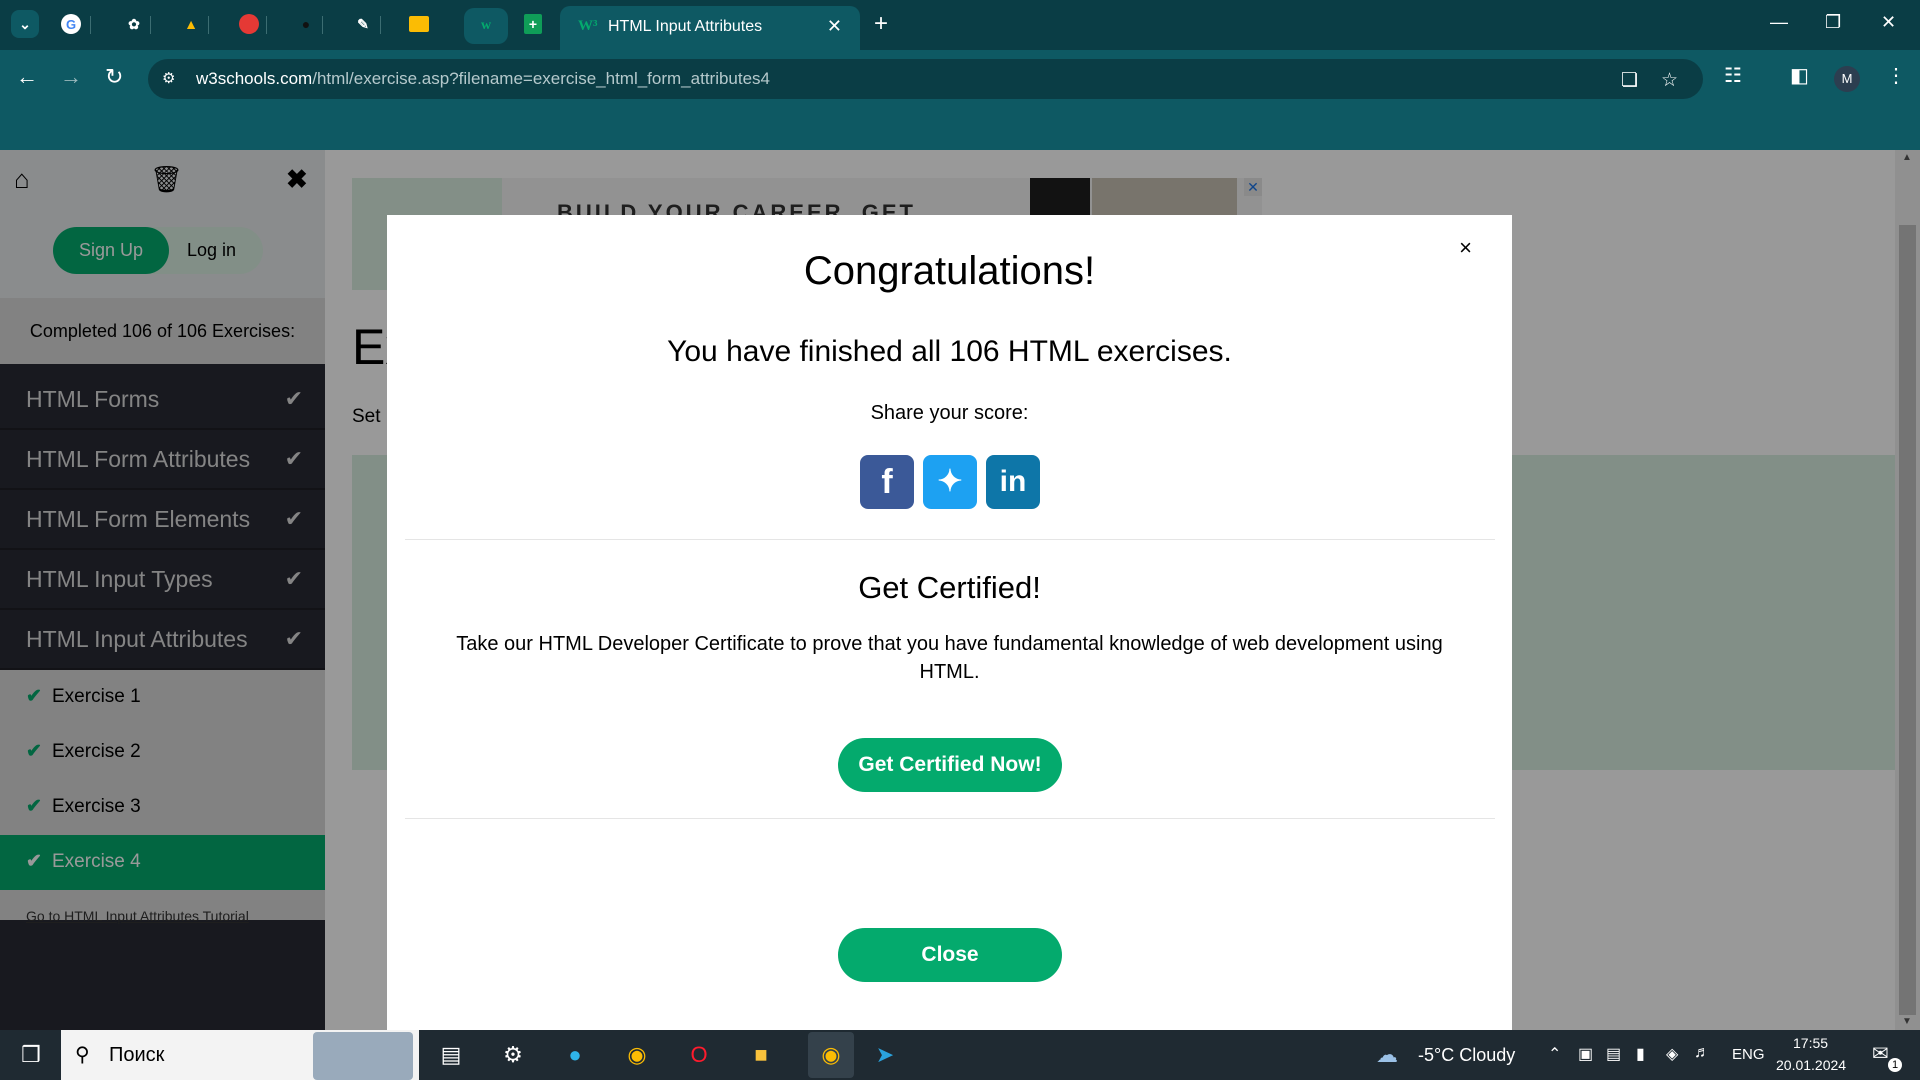  Describe the element at coordinates (834, 26) in the screenshot. I see `tab-close-icon: ✕` at that location.